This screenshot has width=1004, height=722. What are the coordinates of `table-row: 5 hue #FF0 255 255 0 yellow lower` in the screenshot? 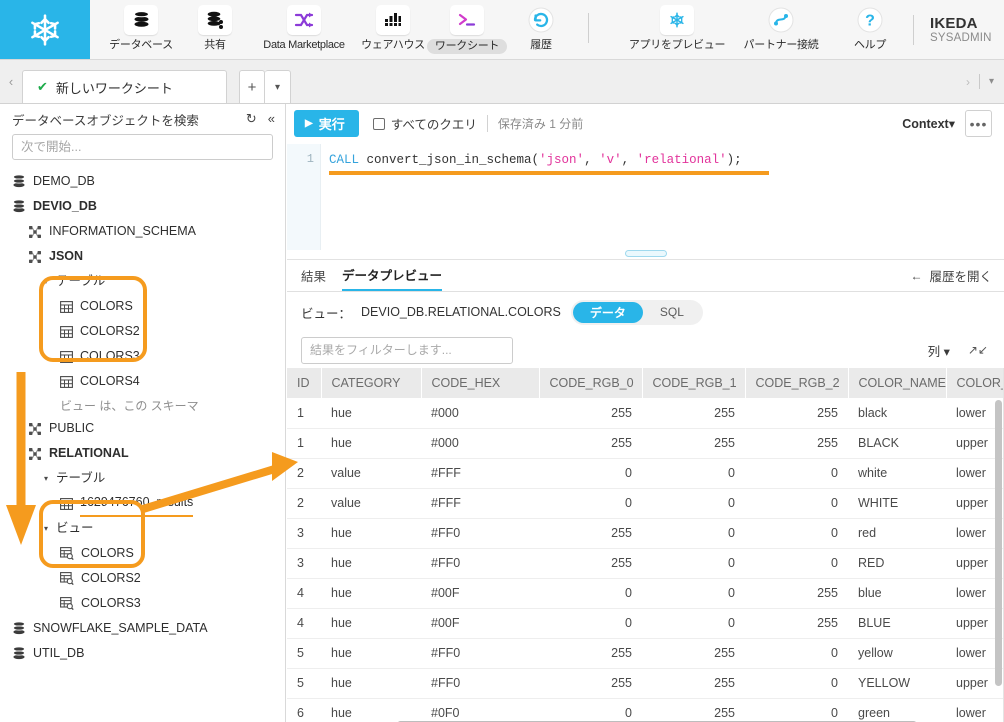 It's located at (645, 653).